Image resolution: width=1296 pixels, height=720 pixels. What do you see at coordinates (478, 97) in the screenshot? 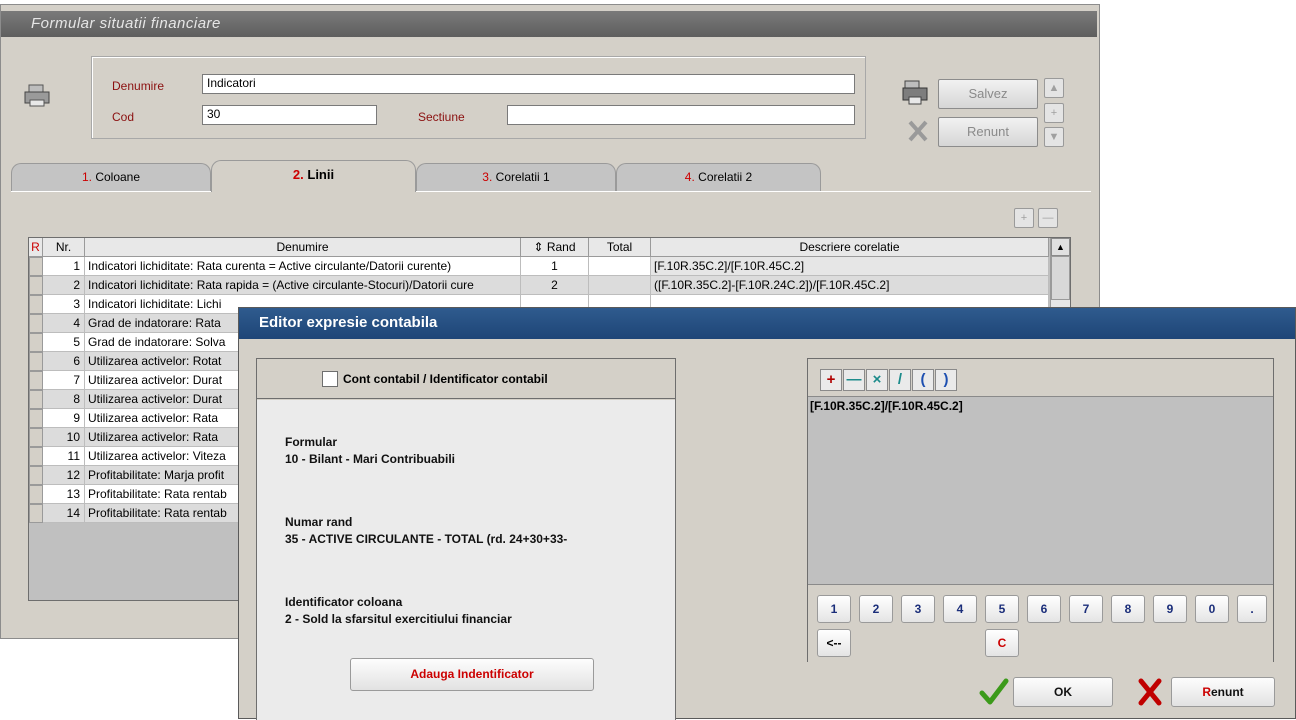
I see `header-panel: Denumire Indicatori Cod 30 Sectiune` at bounding box center [478, 97].